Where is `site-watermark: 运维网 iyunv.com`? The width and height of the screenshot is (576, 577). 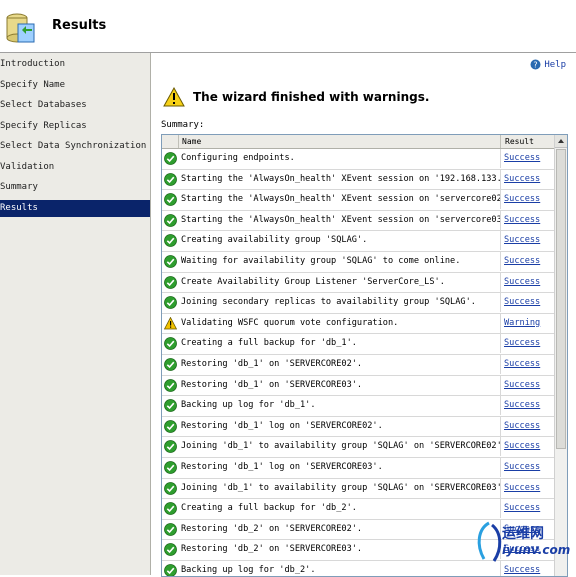 site-watermark: 运维网 iyunv.com is located at coordinates (522, 543).